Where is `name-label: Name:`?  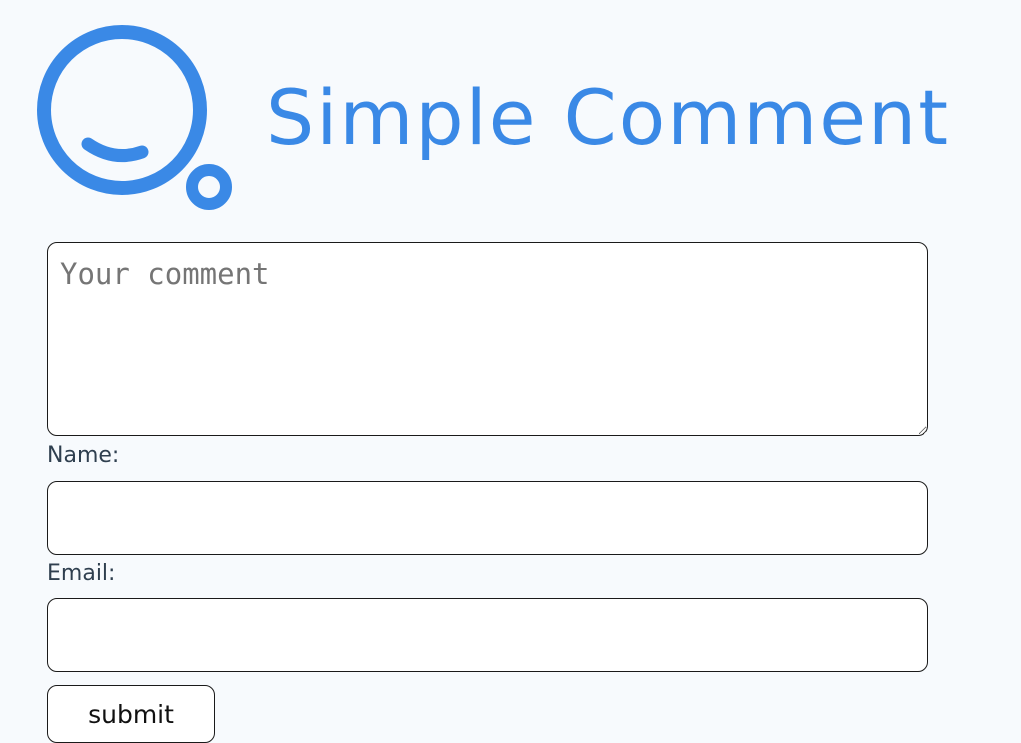 name-label: Name: is located at coordinates (83, 455).